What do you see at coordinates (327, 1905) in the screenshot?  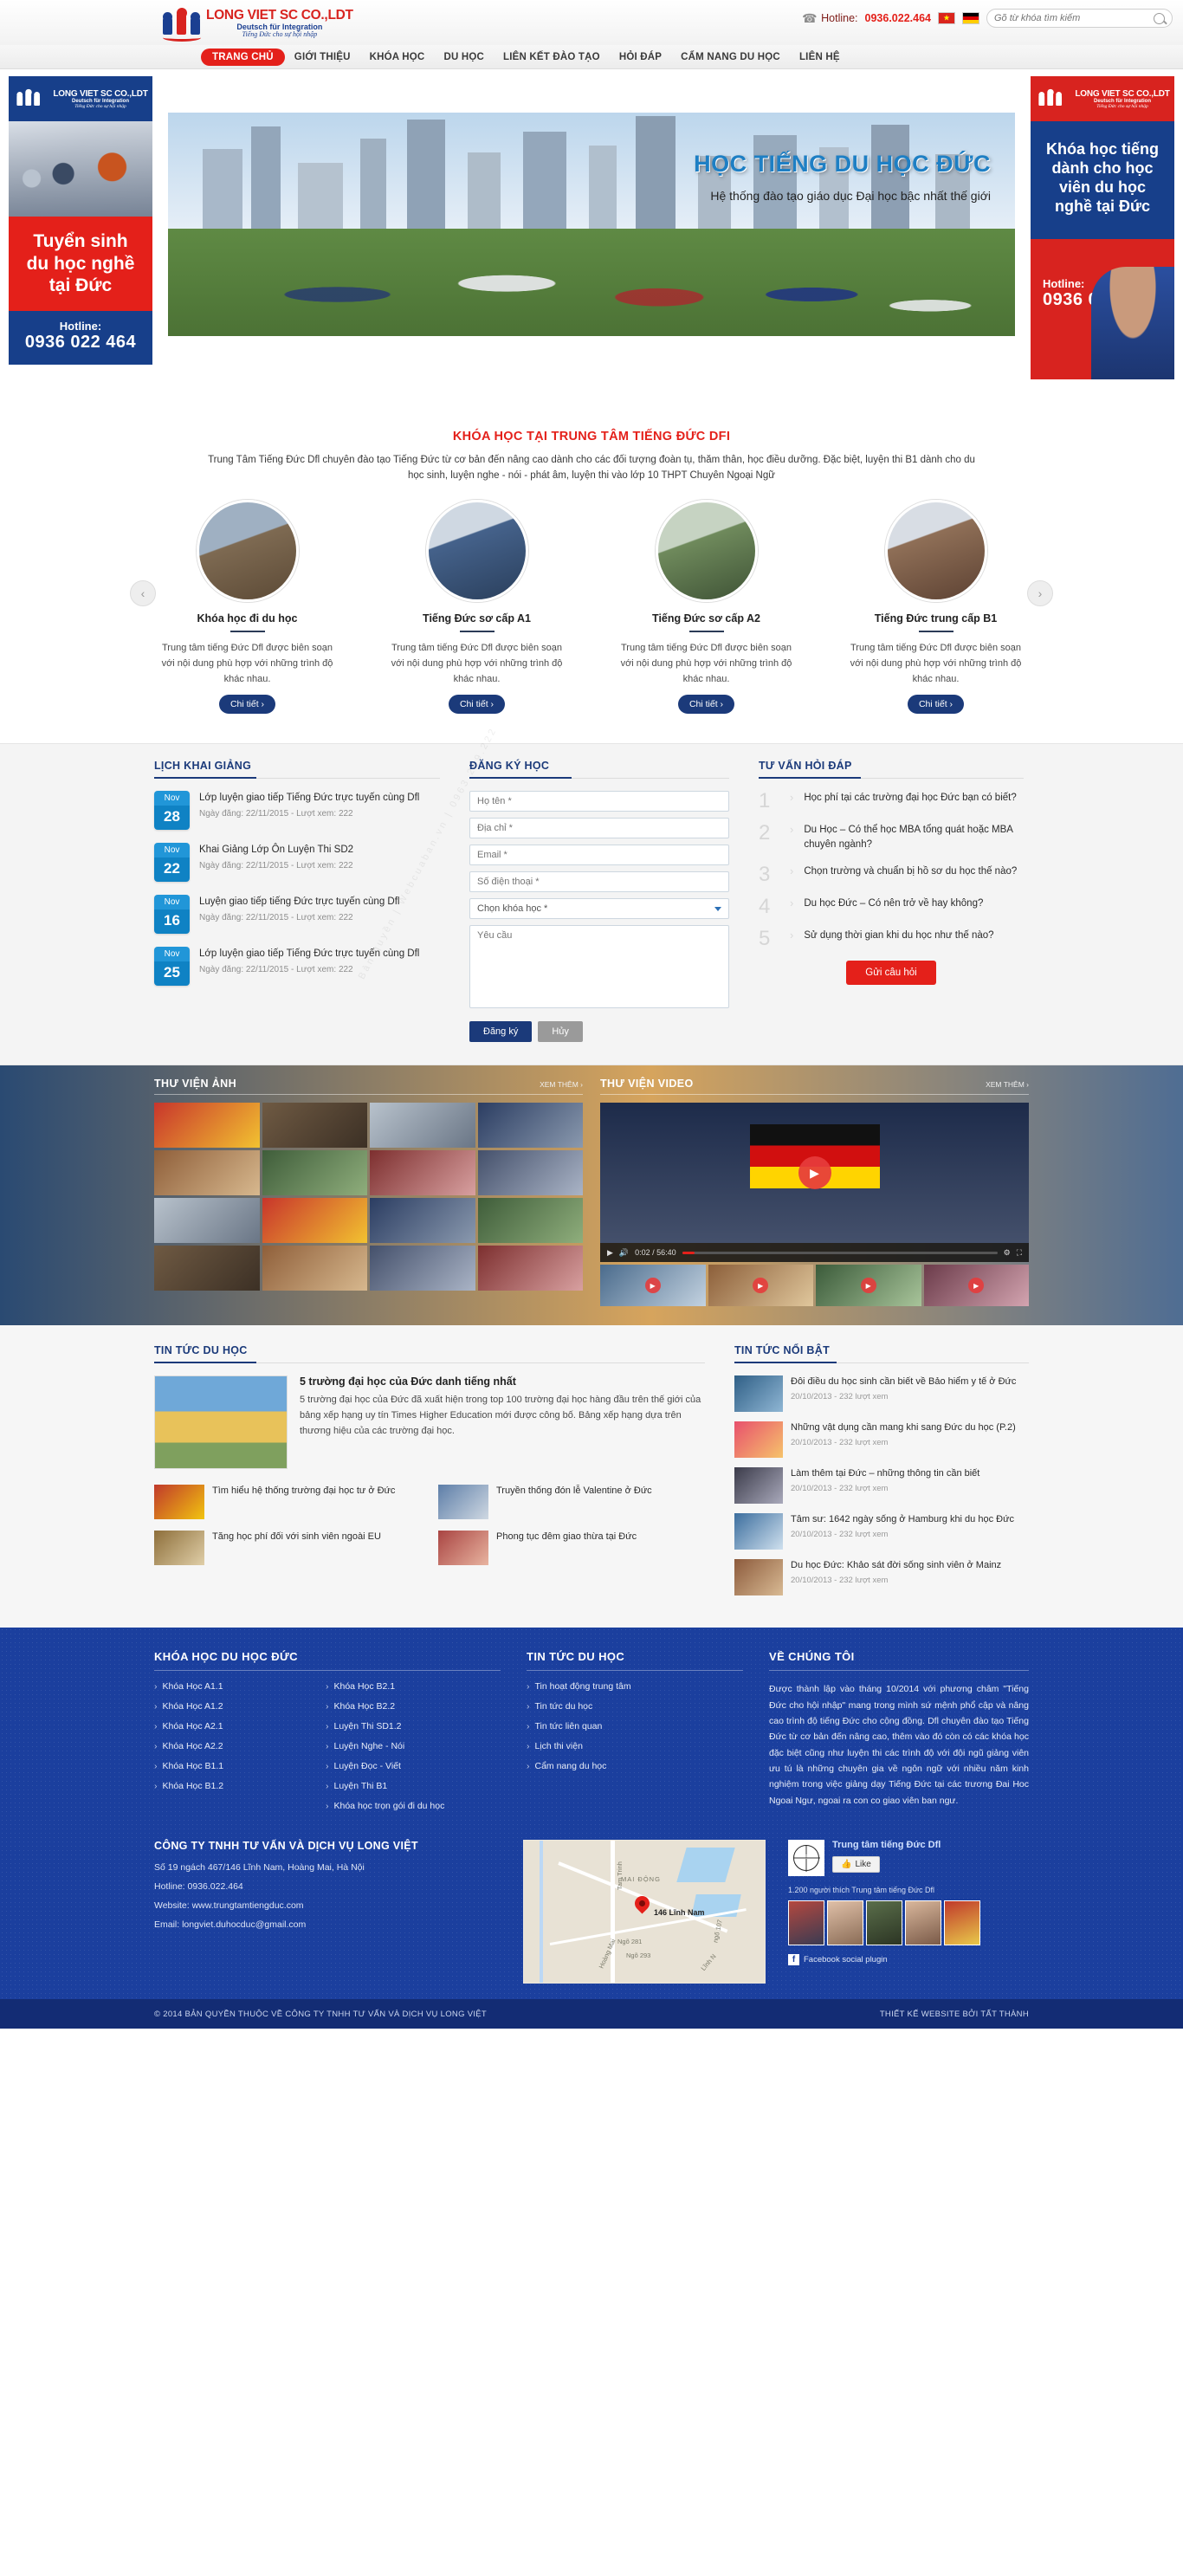 I see `footer-website: Website: www.trungtamtiengduc.com` at bounding box center [327, 1905].